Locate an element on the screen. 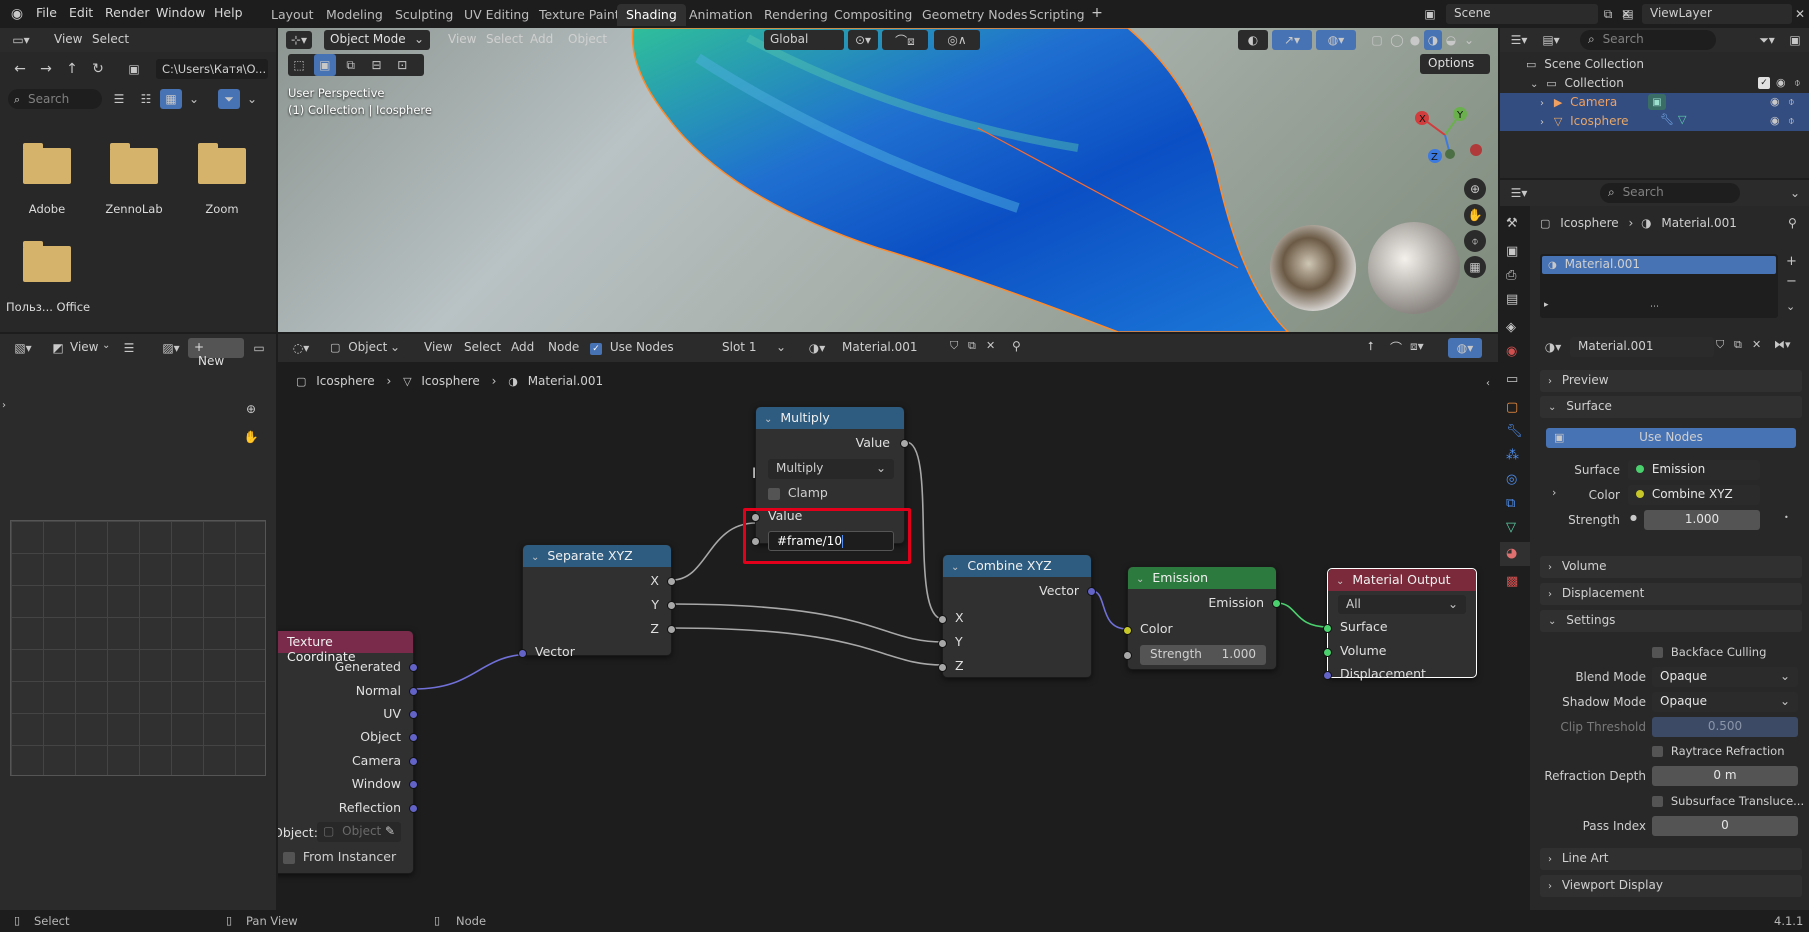 The height and width of the screenshot is (932, 1809). select-subtract-icon: ⊟ is located at coordinates (376, 65).